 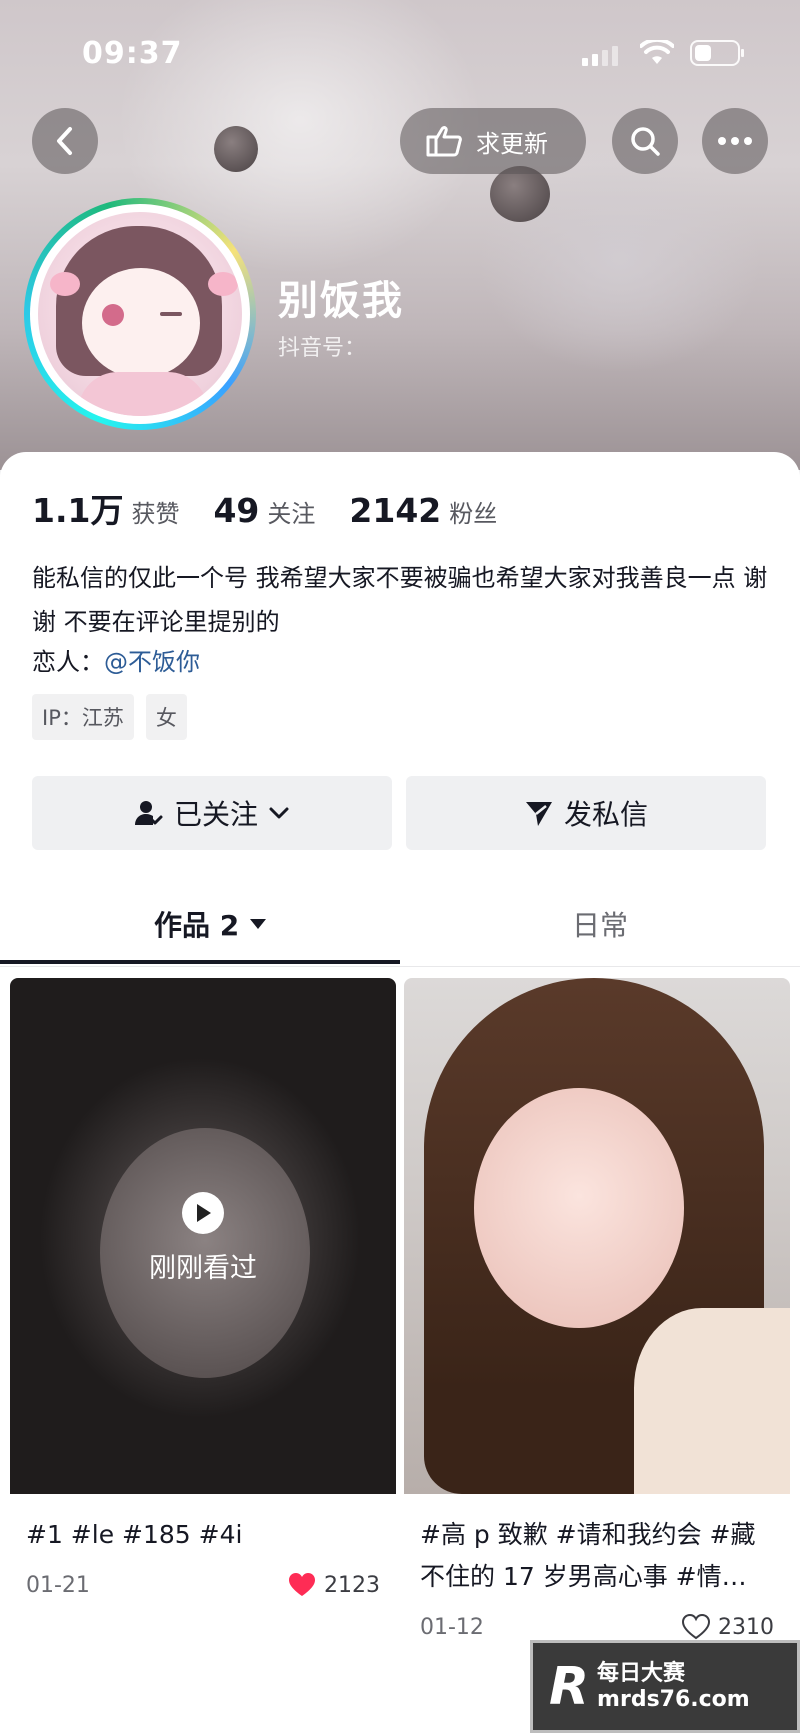 What do you see at coordinates (473, 514) in the screenshot?
I see `stat-label: 粉丝` at bounding box center [473, 514].